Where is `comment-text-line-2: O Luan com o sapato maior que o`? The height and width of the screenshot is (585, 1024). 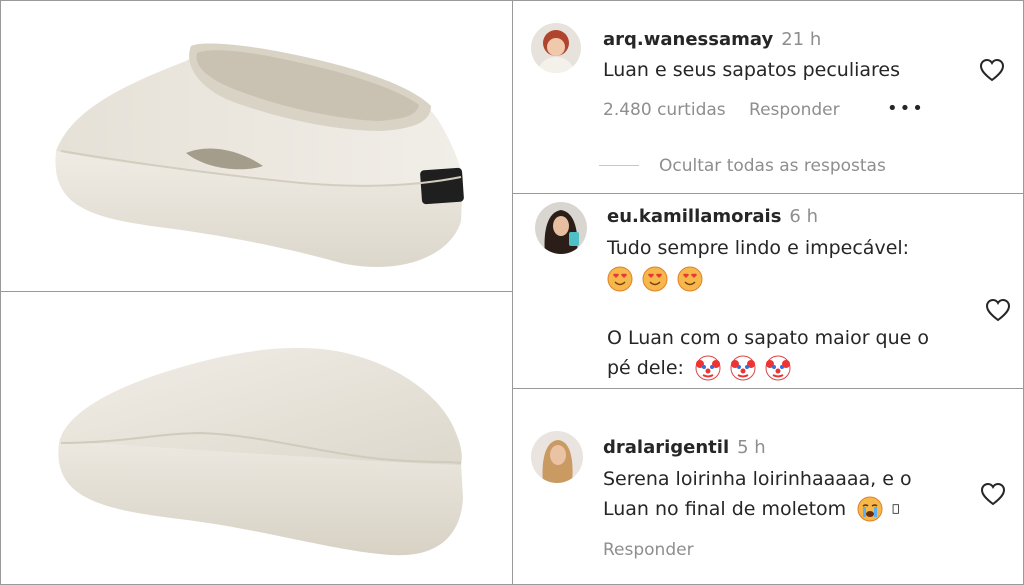
comment-text-line-2: O Luan com o sapato maior que o is located at coordinates (768, 338).